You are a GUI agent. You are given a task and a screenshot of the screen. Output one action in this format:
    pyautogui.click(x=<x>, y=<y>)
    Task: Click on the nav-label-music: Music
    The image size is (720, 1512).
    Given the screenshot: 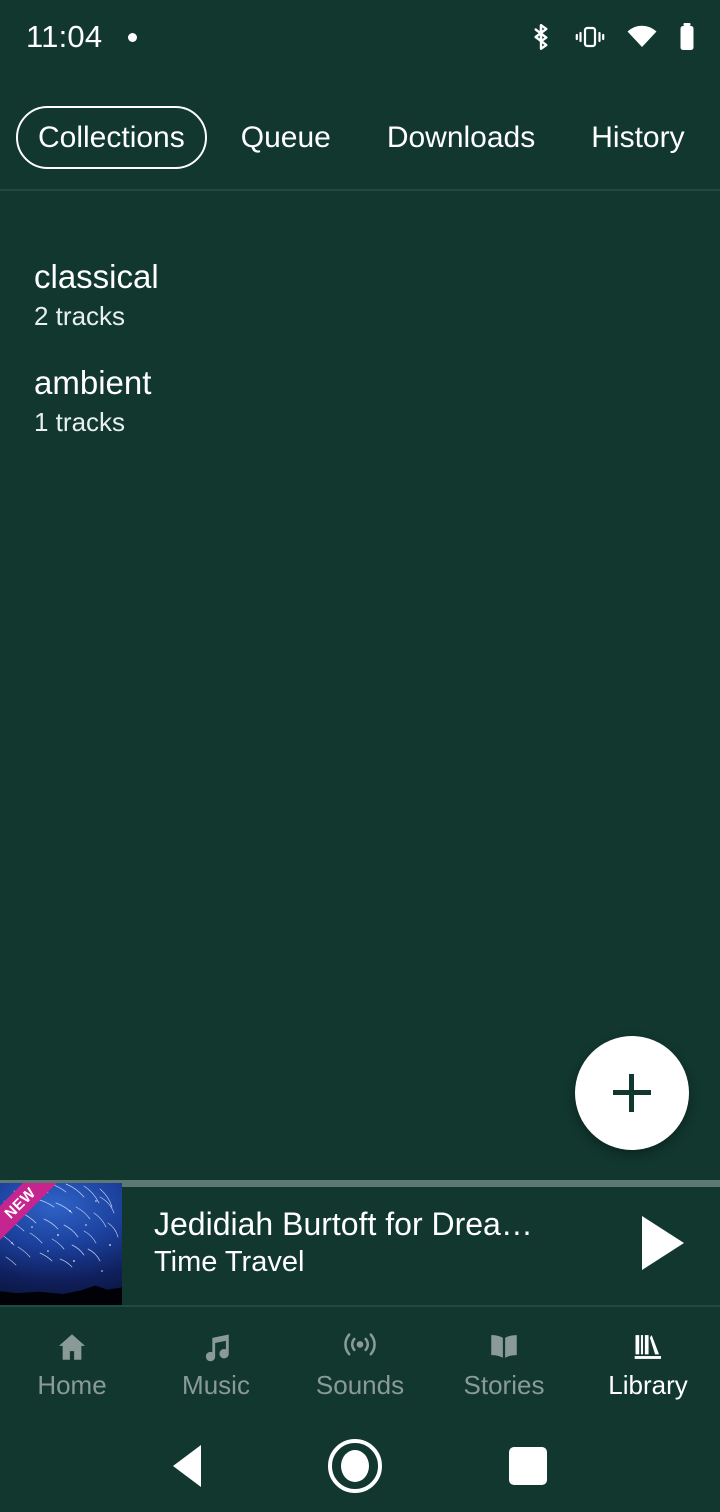 What is the action you would take?
    pyautogui.click(x=216, y=1384)
    